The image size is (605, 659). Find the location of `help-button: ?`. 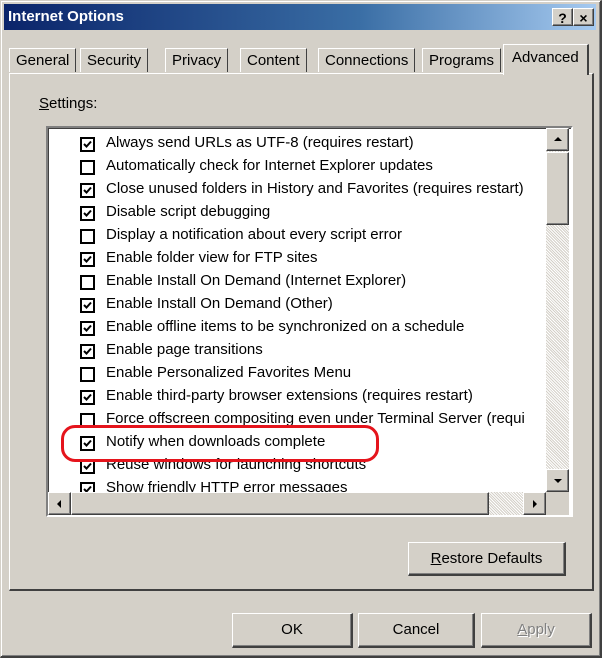

help-button: ? is located at coordinates (562, 17).